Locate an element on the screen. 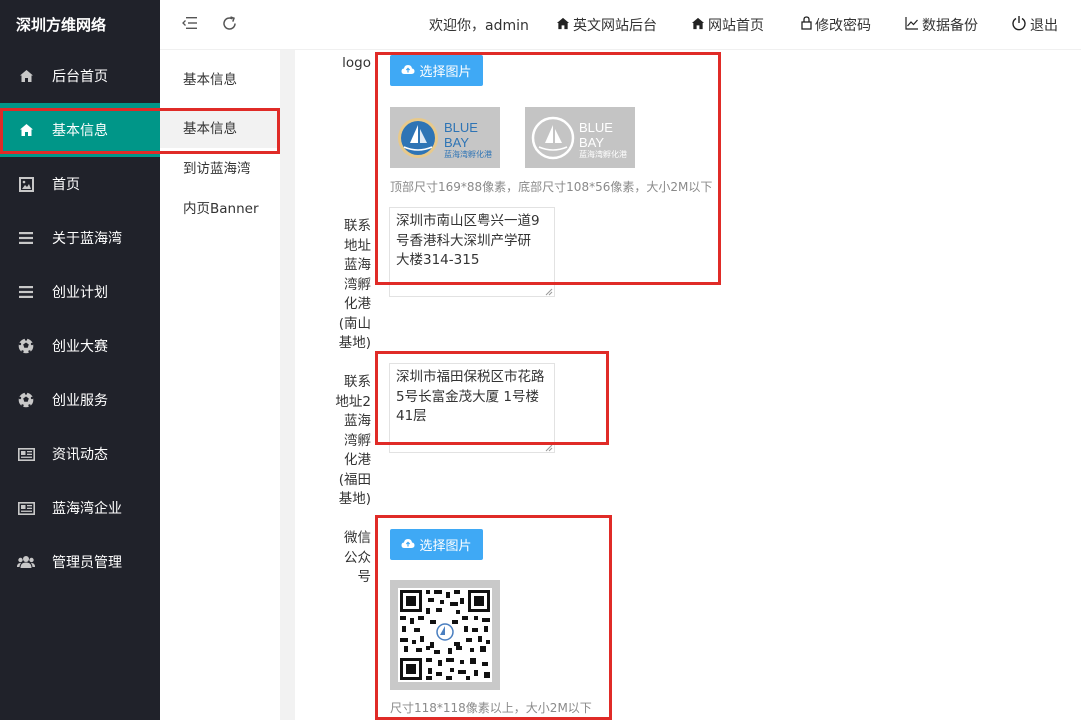  sidebar-item-label: 创业服务 is located at coordinates (80, 401).